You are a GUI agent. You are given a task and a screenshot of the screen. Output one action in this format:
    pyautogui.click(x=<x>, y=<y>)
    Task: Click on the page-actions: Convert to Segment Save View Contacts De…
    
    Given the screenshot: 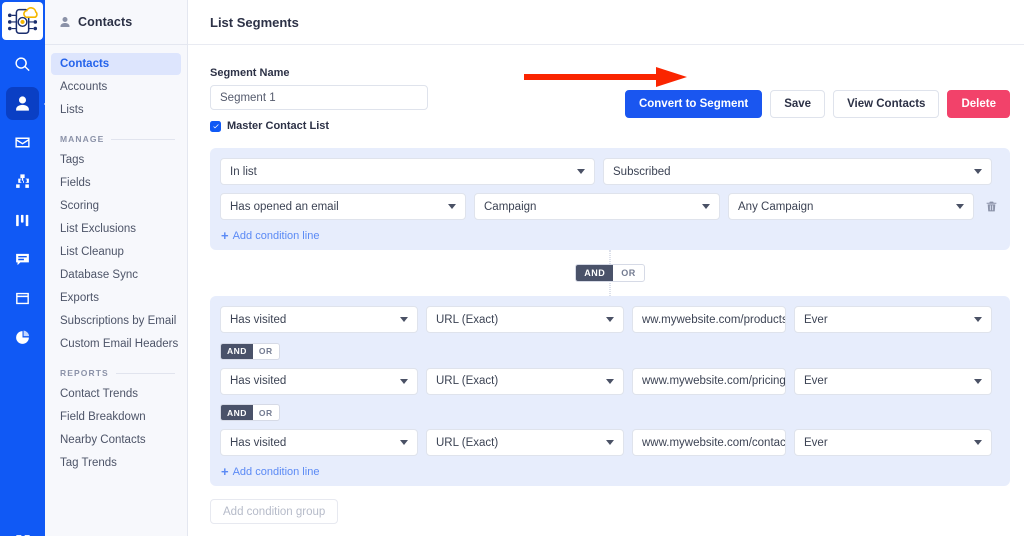 What is the action you would take?
    pyautogui.click(x=817, y=104)
    